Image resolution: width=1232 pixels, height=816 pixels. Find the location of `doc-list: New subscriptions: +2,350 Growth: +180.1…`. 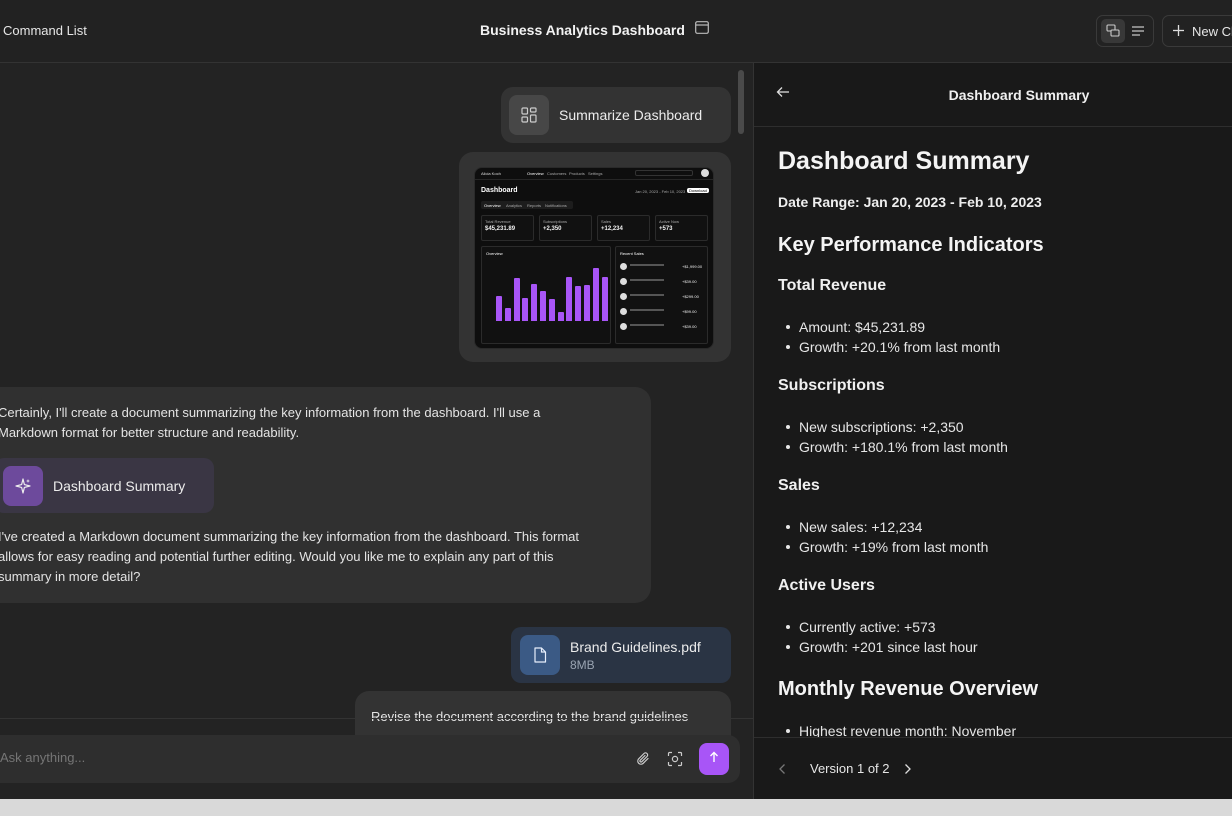

doc-list: New subscriptions: +2,350 Growth: +180.1… is located at coordinates (897, 437).